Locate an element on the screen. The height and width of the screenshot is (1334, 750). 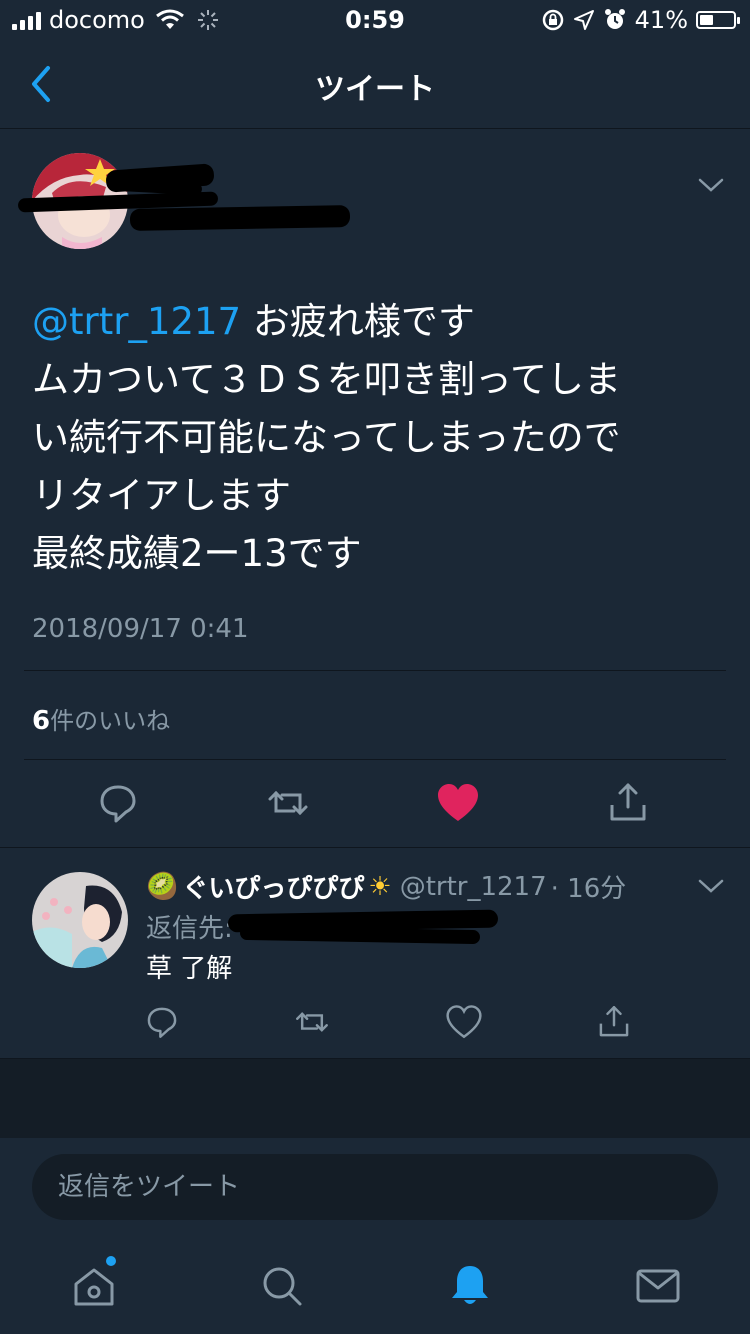
reply-text: 草 了解 is located at coordinates (189, 969).